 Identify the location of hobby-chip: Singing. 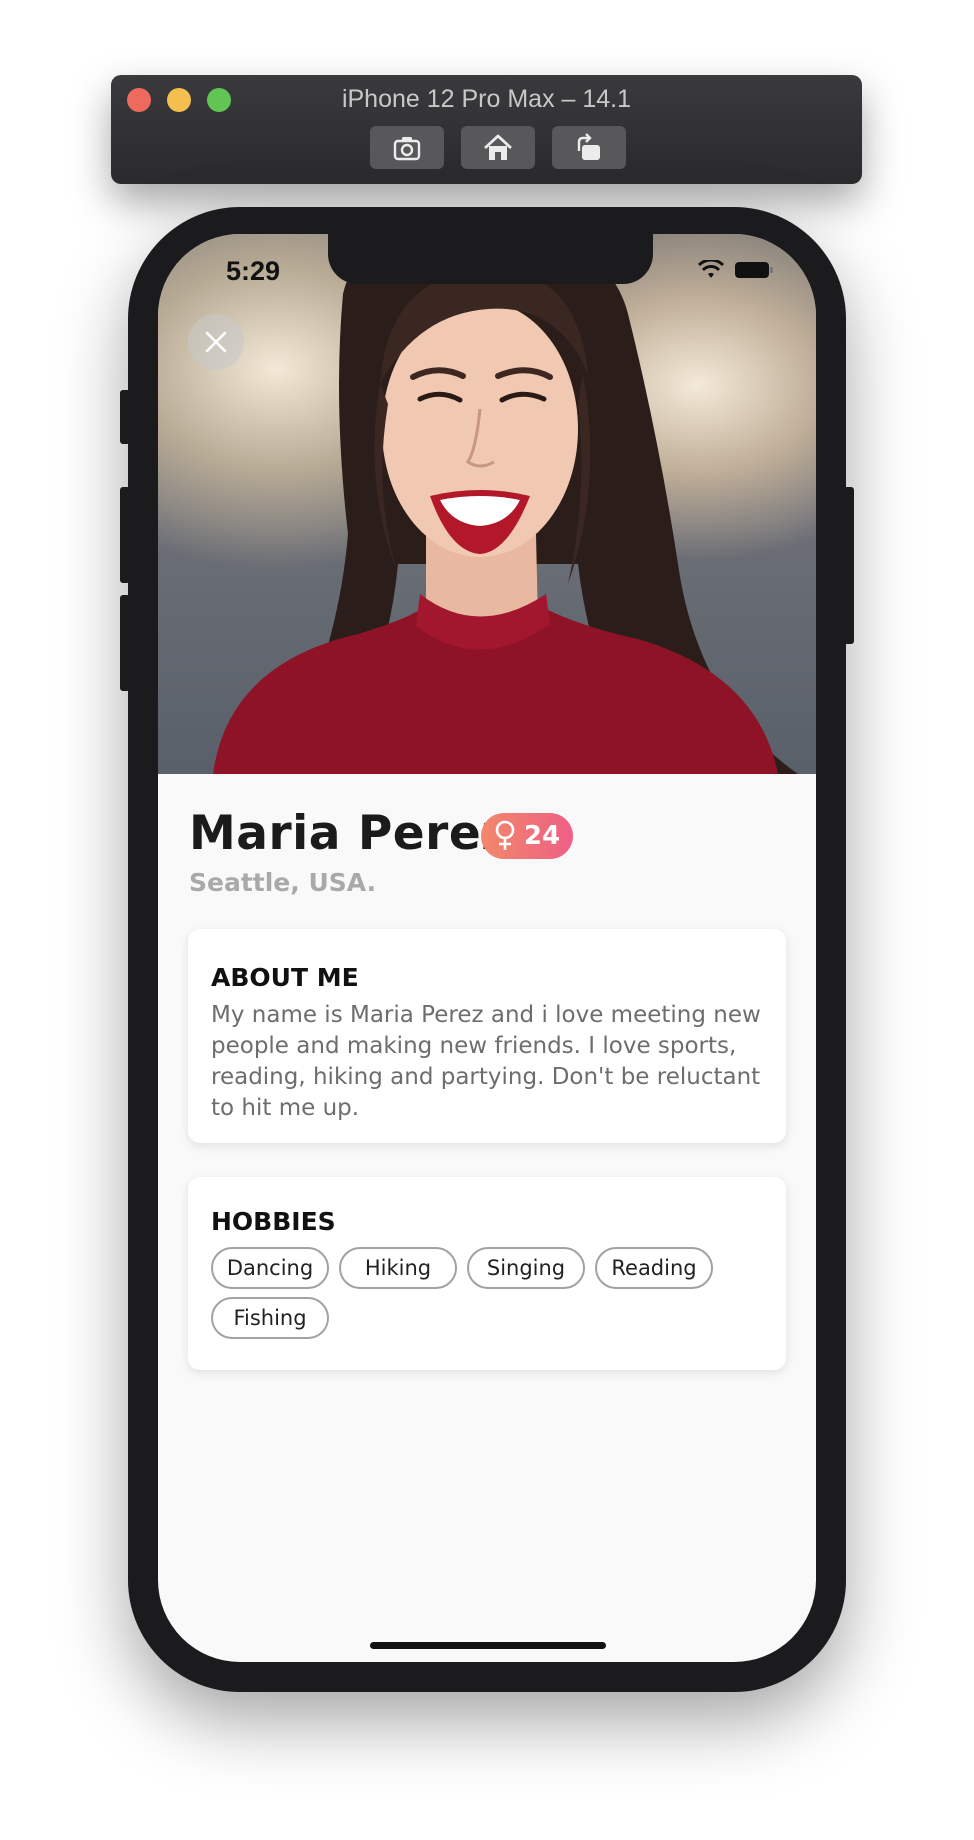
(526, 1268).